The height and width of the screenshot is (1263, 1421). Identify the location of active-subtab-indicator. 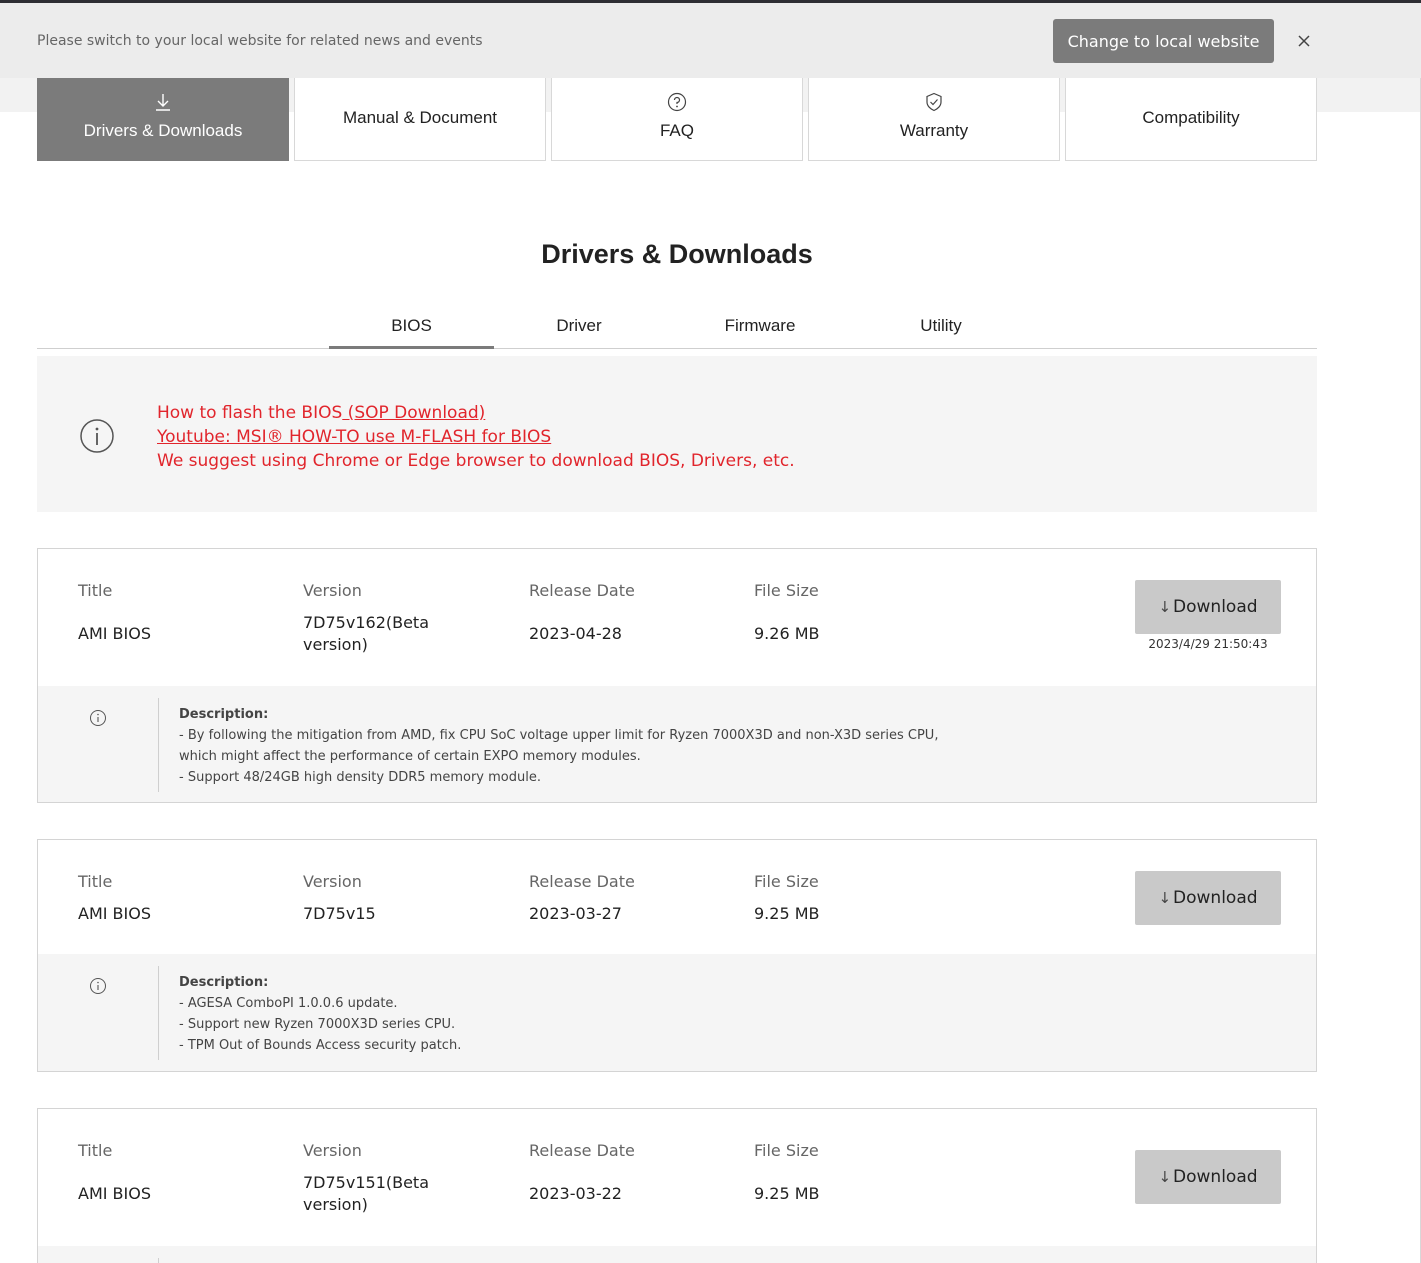
(411, 347).